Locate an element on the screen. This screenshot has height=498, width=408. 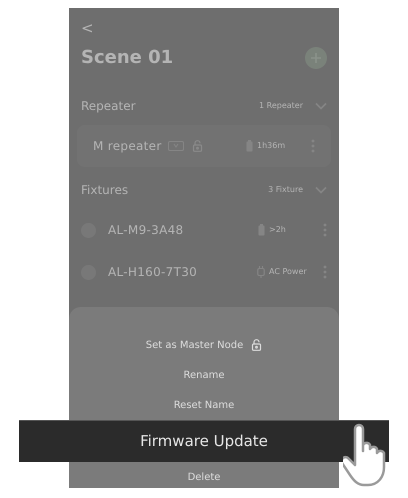
device-name: M repeater is located at coordinates (127, 146).